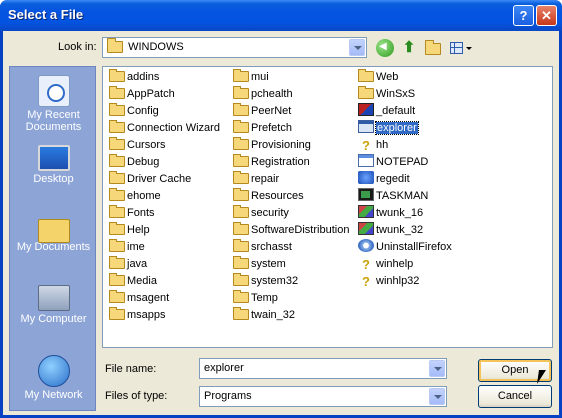 The image size is (562, 418). What do you see at coordinates (272, 94) in the screenshot?
I see `file-name: pchealth` at bounding box center [272, 94].